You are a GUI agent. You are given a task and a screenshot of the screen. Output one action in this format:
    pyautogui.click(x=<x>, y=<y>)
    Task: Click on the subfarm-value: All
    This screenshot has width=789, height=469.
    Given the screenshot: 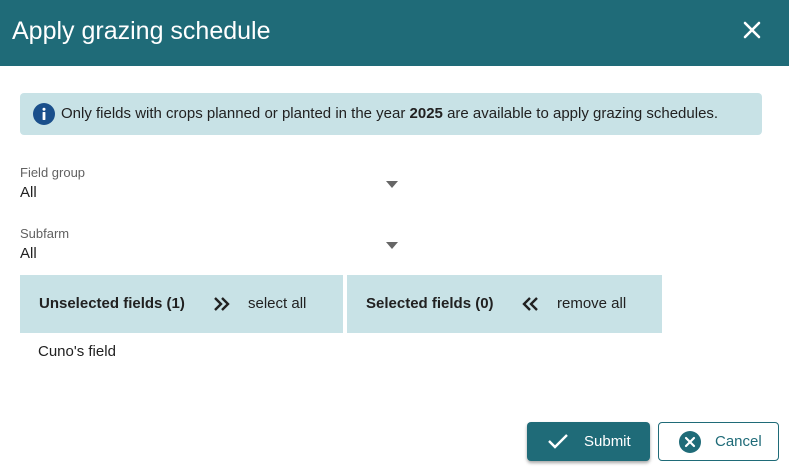 What is the action you would take?
    pyautogui.click(x=28, y=253)
    